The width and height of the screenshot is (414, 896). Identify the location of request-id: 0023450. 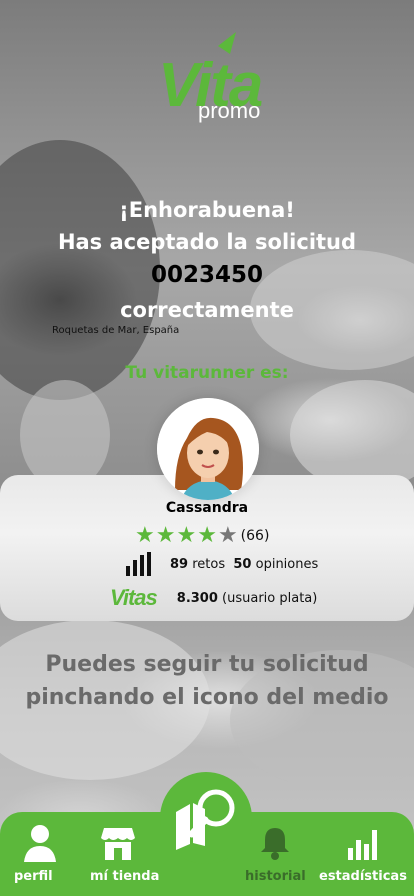
(207, 275).